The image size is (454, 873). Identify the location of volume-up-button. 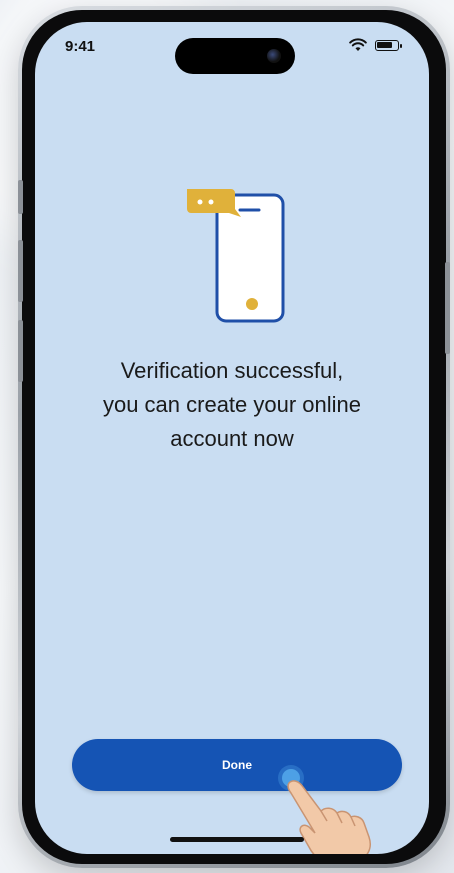
(20, 271).